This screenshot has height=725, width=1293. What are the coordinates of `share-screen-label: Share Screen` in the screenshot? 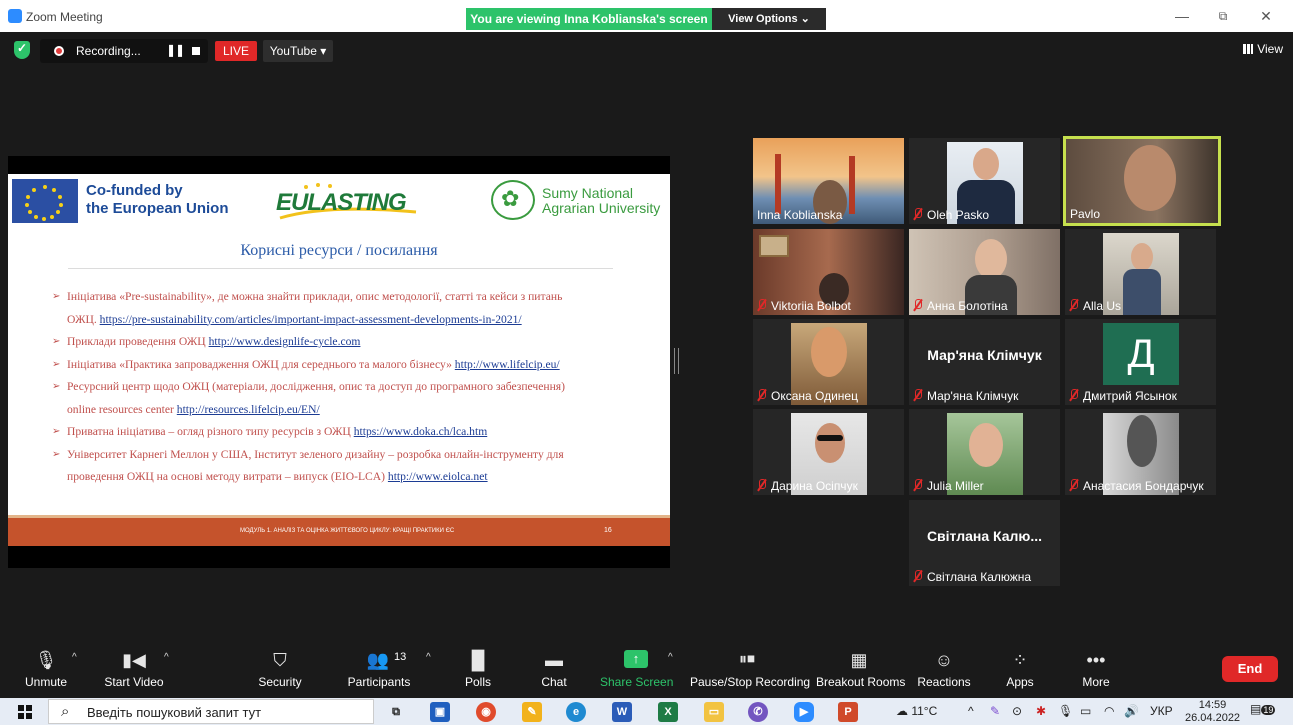 It's located at (637, 682).